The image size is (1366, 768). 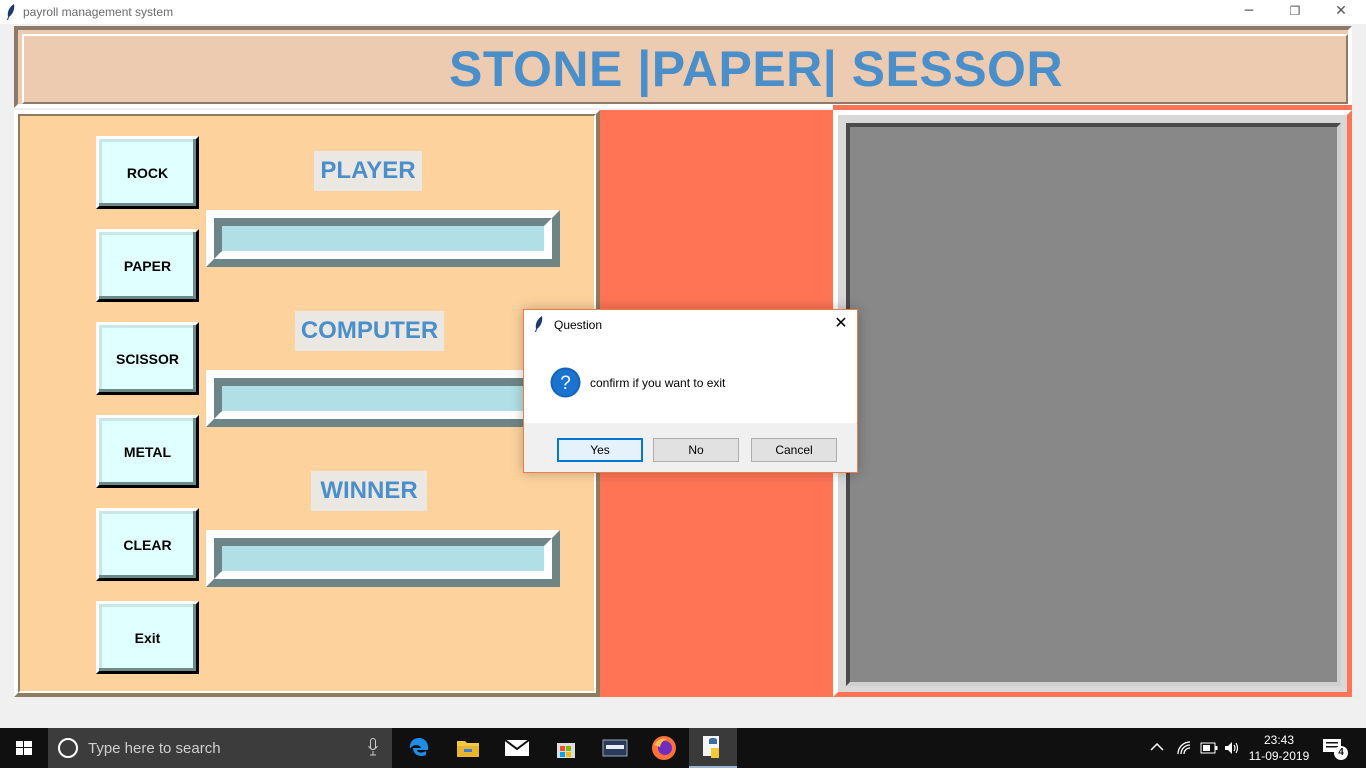 I want to click on taskbar-clock: 23:43 11-09-2019, so click(x=1279, y=748).